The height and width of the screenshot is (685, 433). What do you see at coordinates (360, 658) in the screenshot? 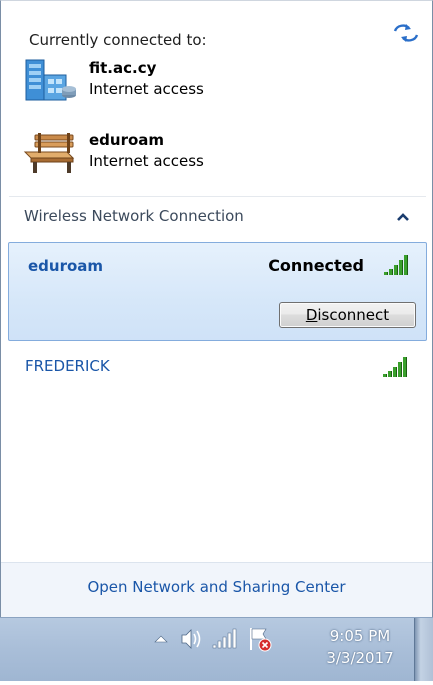
I see `clock-date: 3/3/2017` at bounding box center [360, 658].